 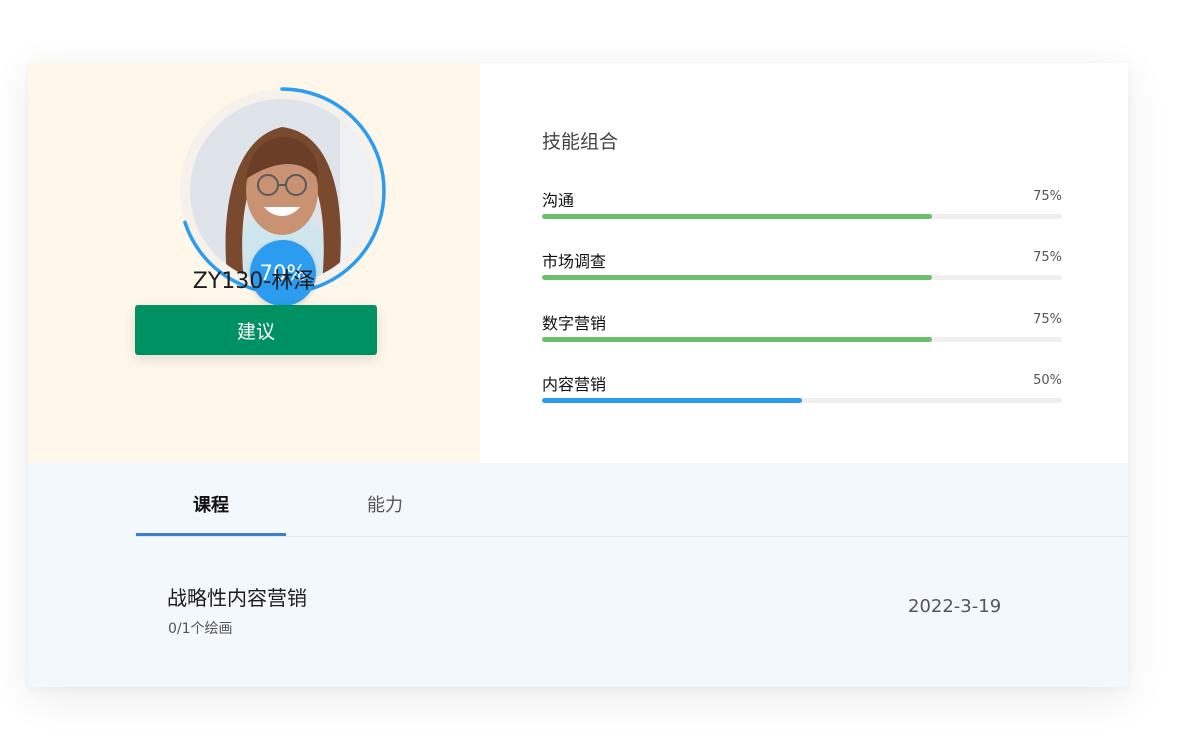 I want to click on suggest-button: 建议, so click(x=256, y=330).